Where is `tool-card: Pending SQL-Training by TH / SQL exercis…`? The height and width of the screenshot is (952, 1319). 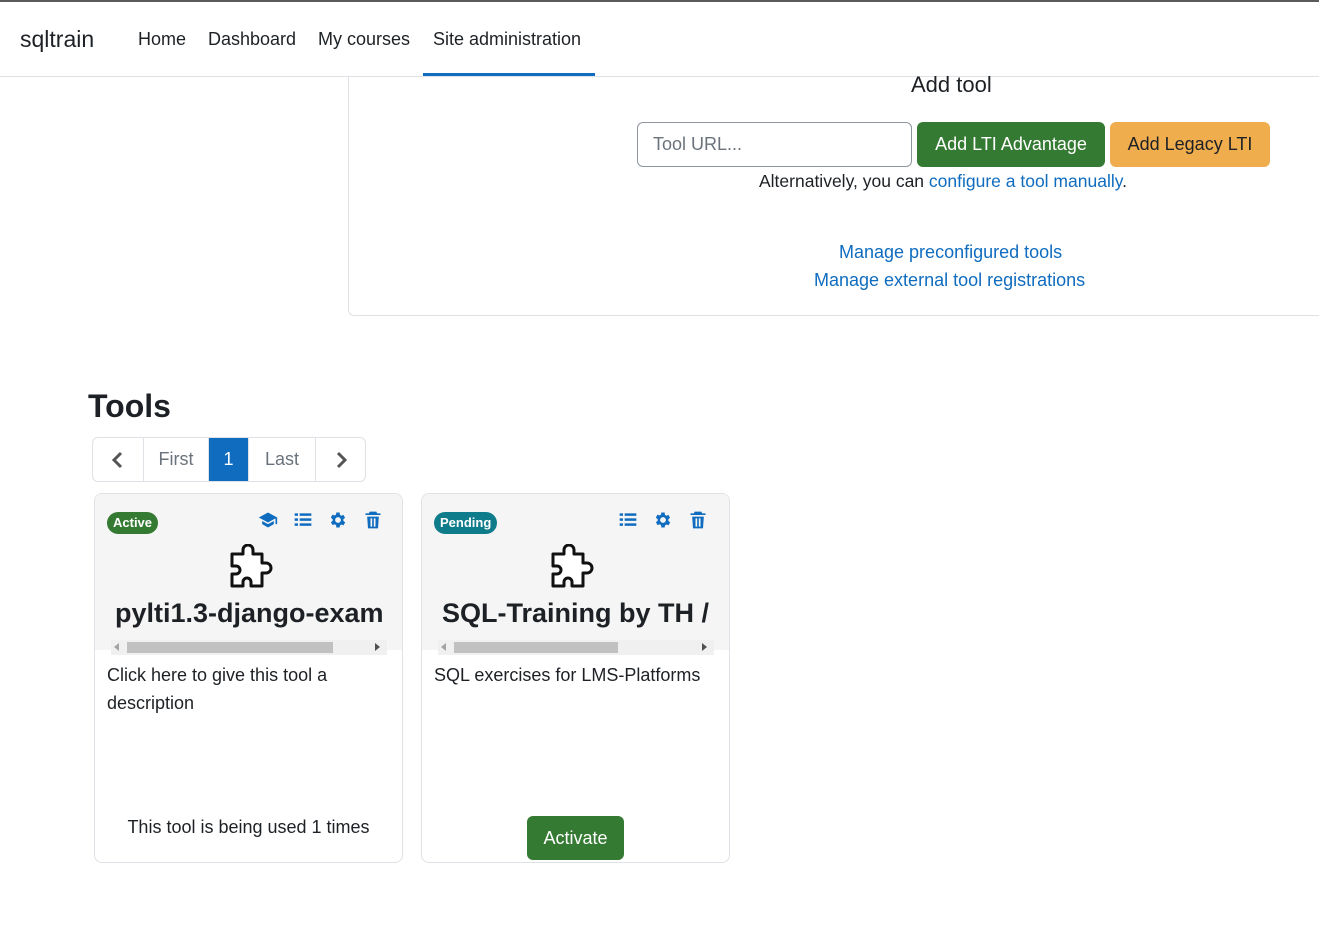 tool-card: Pending SQL-Training by TH / SQL exercis… is located at coordinates (575, 678).